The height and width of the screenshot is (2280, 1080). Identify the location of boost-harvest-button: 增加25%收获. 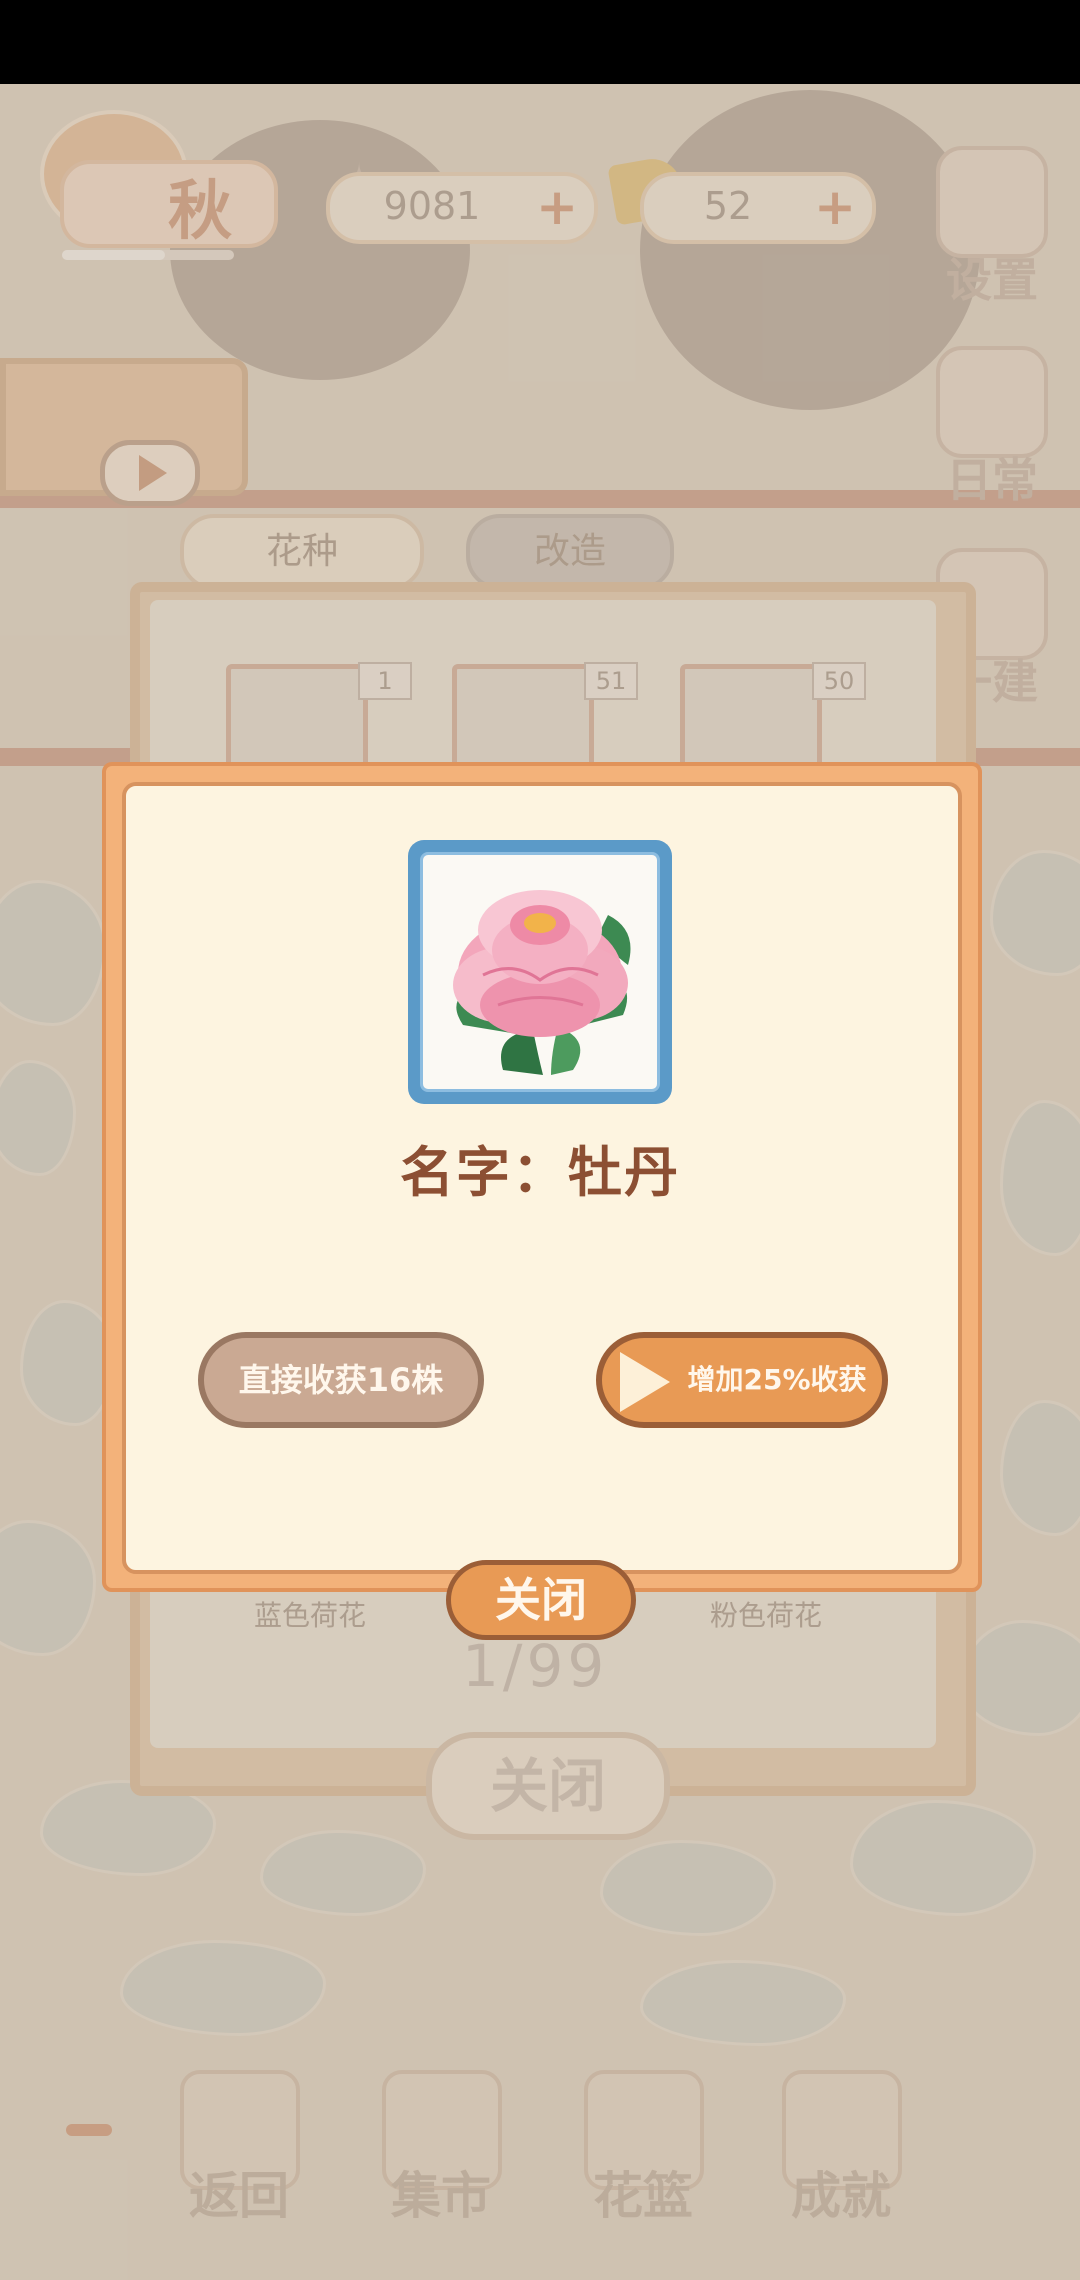
(742, 1380).